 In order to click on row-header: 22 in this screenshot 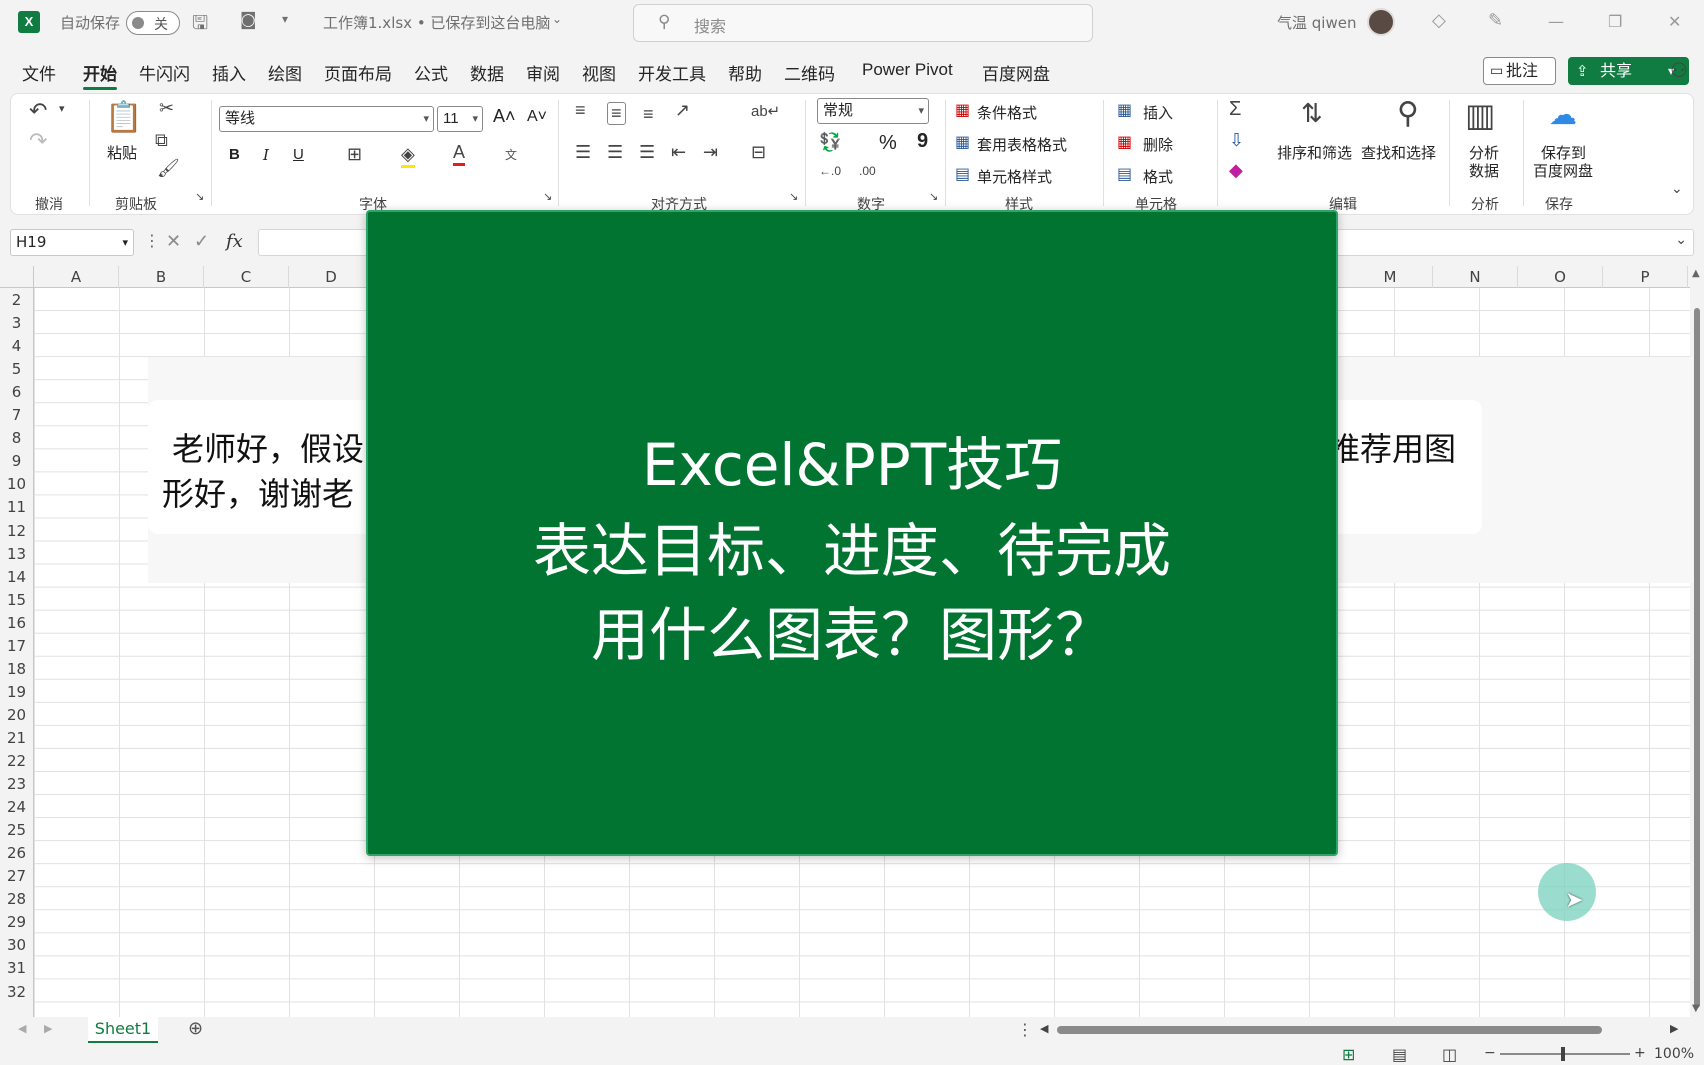, I will do `click(16, 761)`.